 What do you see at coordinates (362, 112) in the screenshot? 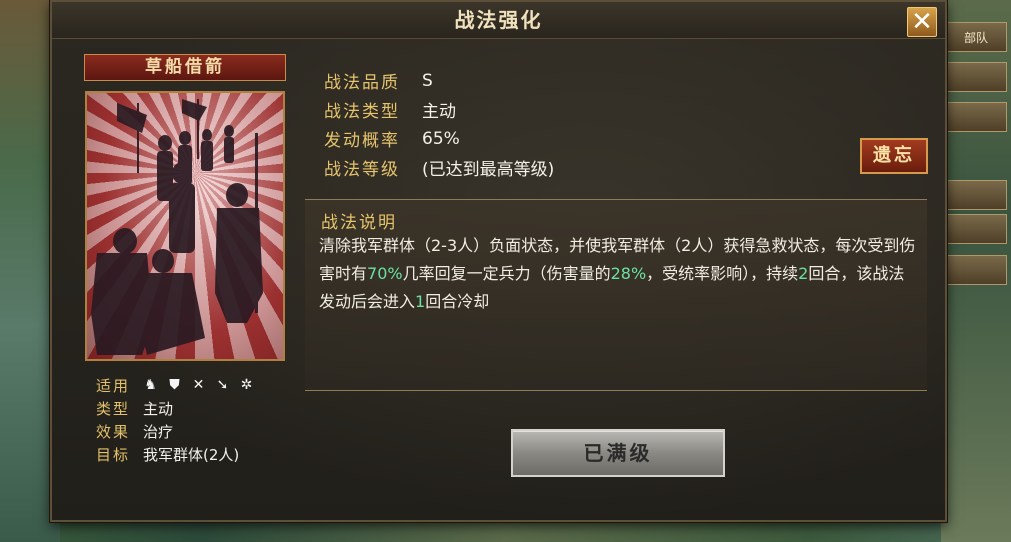
I see `tactic-type-label: 战法类型` at bounding box center [362, 112].